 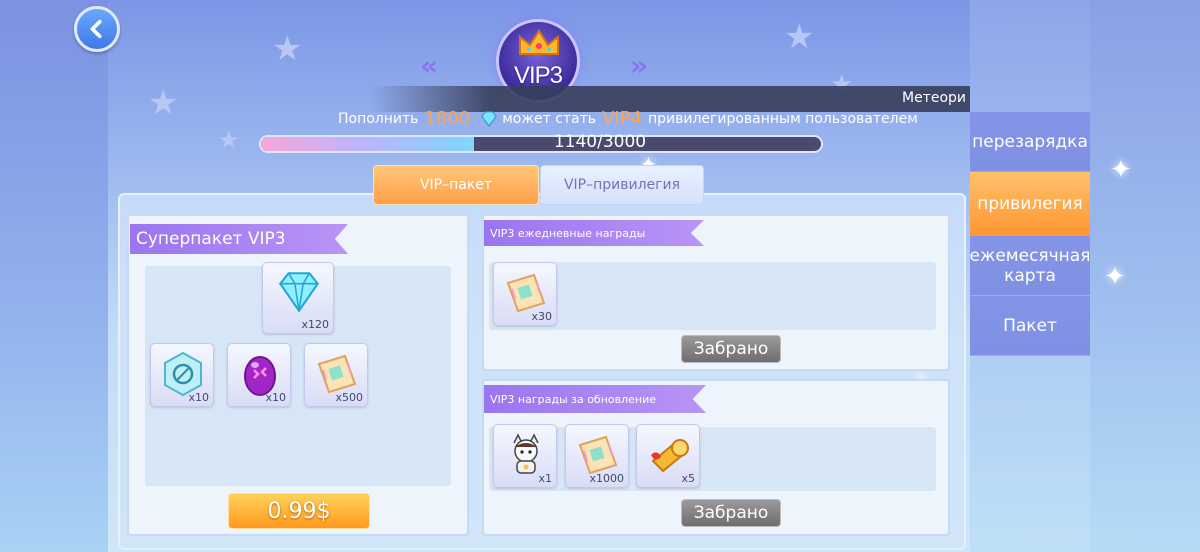 What do you see at coordinates (549, 118) in the screenshot?
I see `topup-middle: может стать` at bounding box center [549, 118].